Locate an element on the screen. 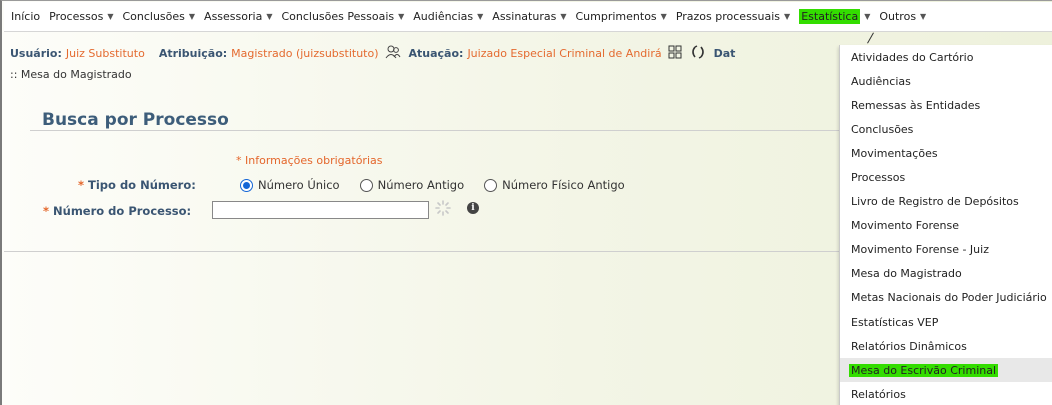 Image resolution: width=1052 pixels, height=405 pixels. dropdown-item-label: Relatórios is located at coordinates (878, 394).